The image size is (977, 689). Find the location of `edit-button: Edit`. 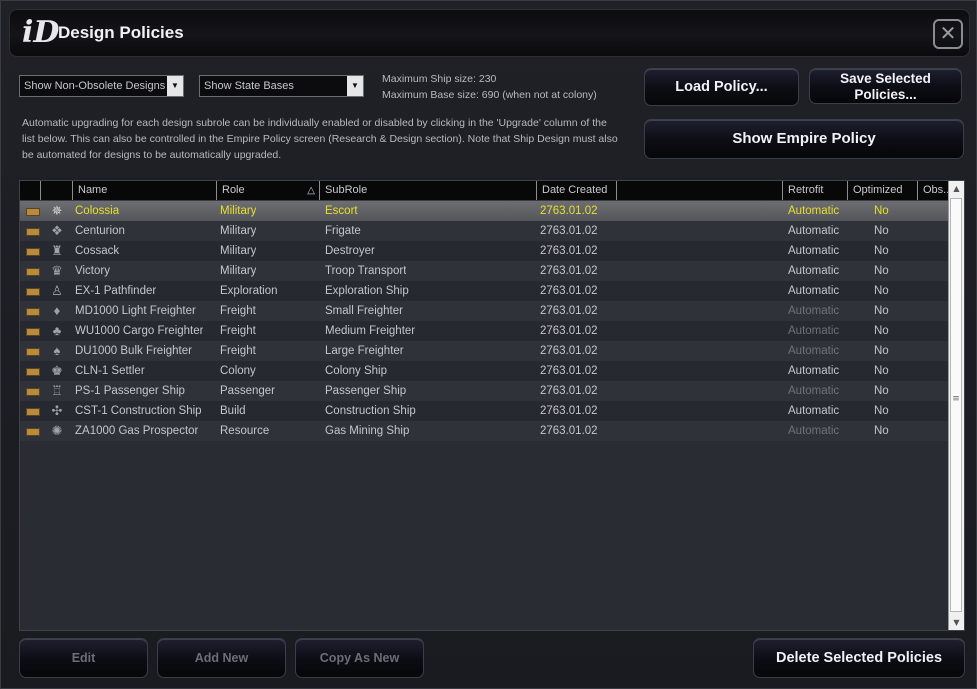

edit-button: Edit is located at coordinates (83, 658).